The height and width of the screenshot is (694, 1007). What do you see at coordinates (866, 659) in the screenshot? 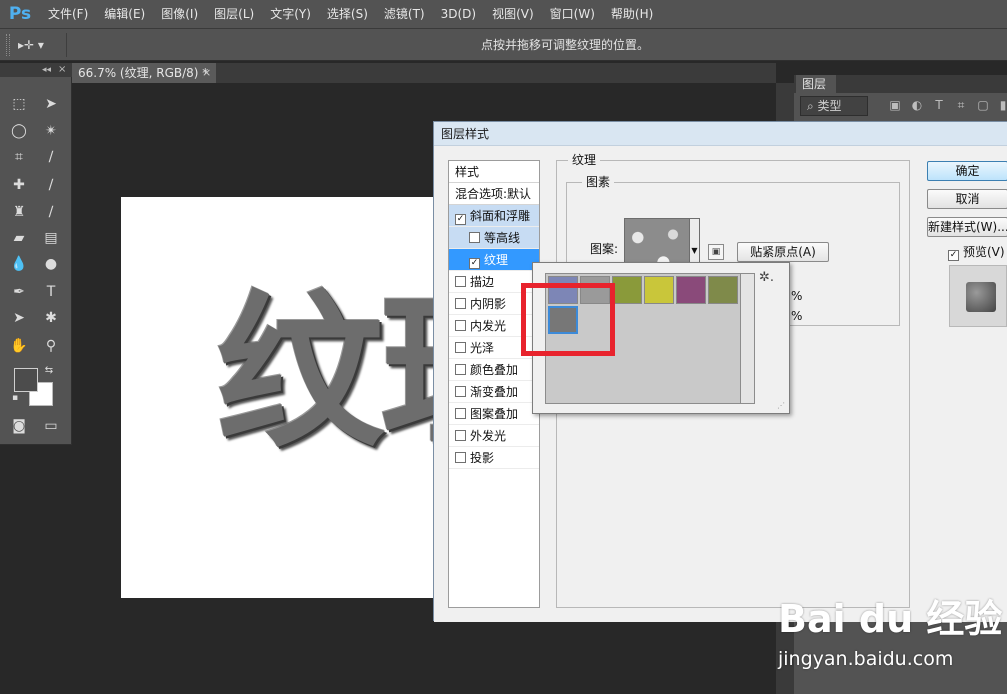
I see `baidu-watermark-url: jingyan.baidu.com` at bounding box center [866, 659].